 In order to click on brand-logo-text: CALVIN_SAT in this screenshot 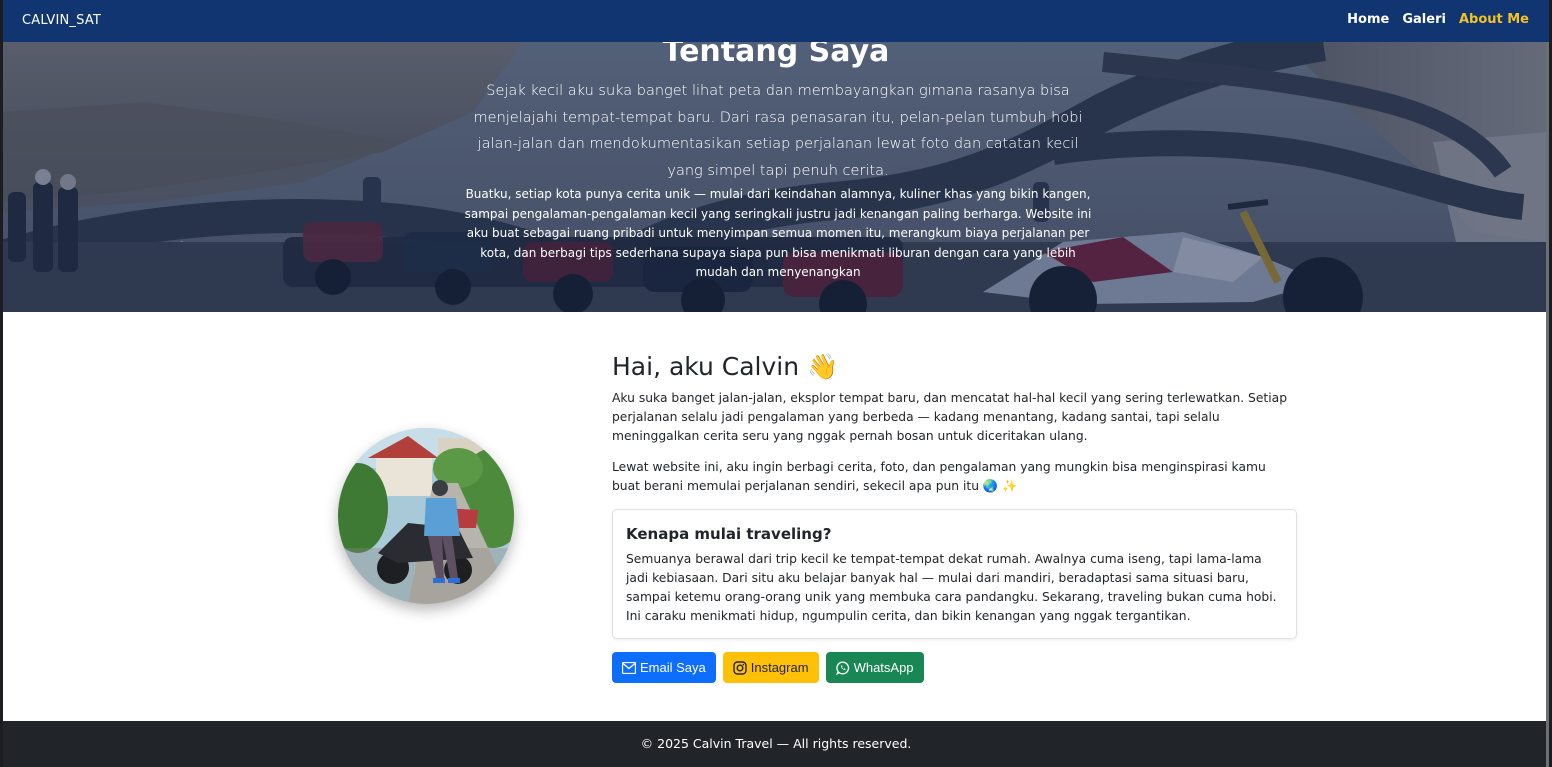, I will do `click(61, 20)`.